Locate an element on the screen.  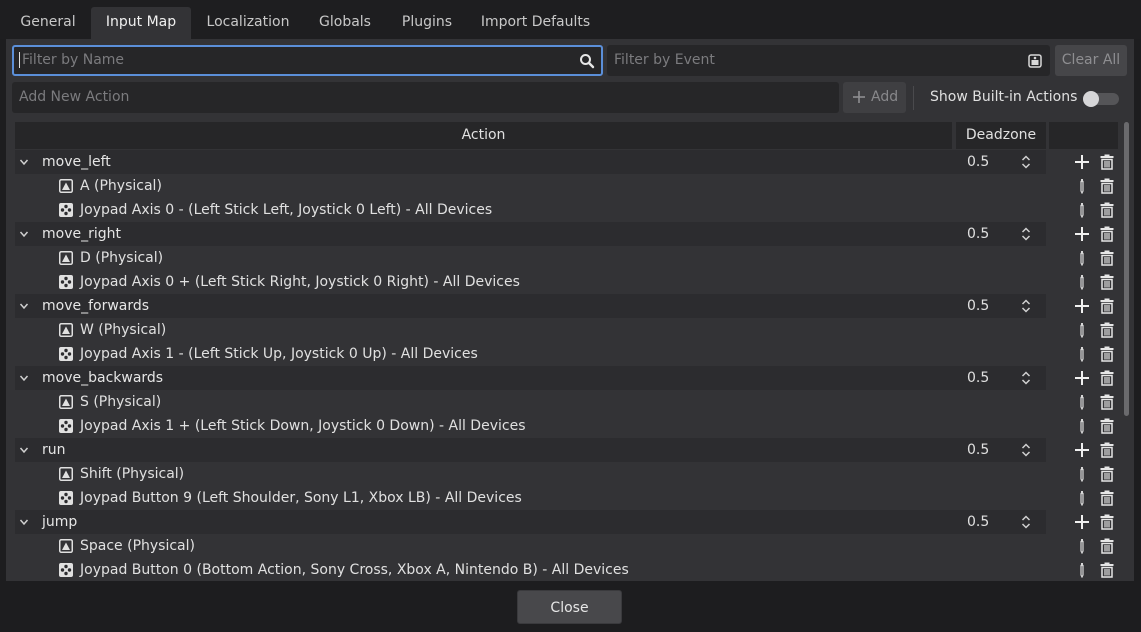
event-row: D (Physical) is located at coordinates (566, 258).